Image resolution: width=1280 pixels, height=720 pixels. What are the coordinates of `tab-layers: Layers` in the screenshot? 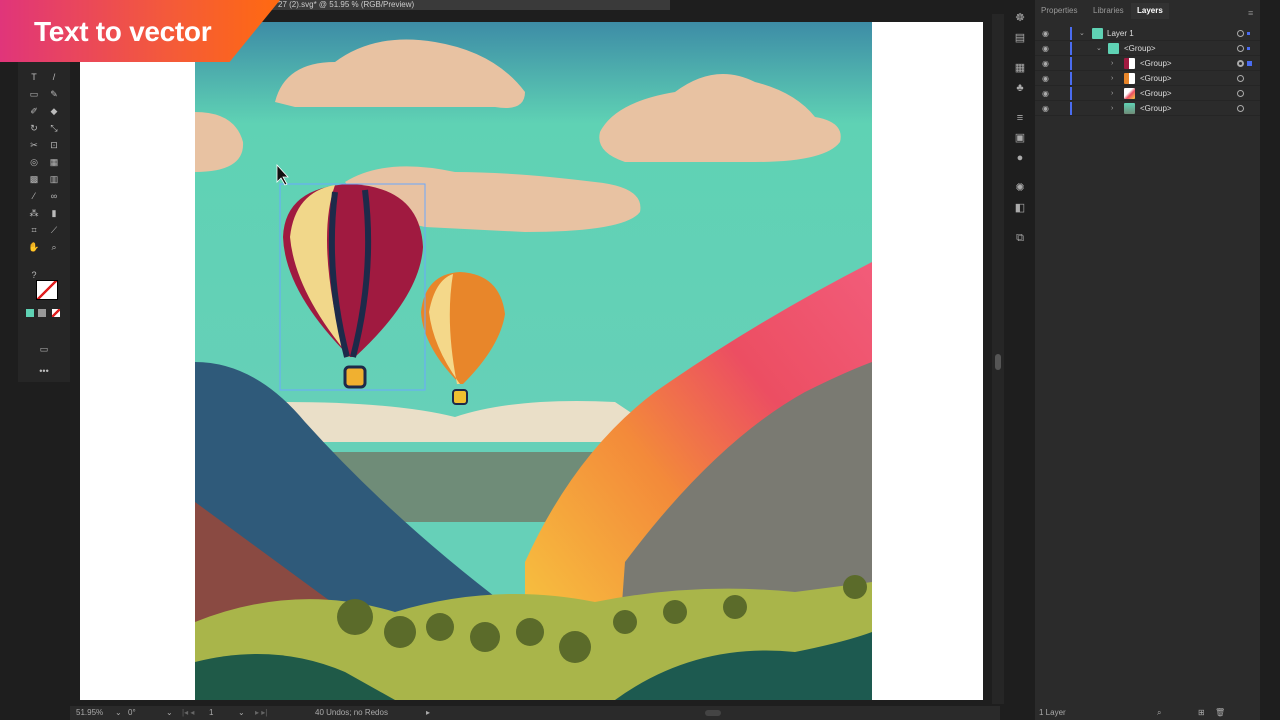 It's located at (1150, 11).